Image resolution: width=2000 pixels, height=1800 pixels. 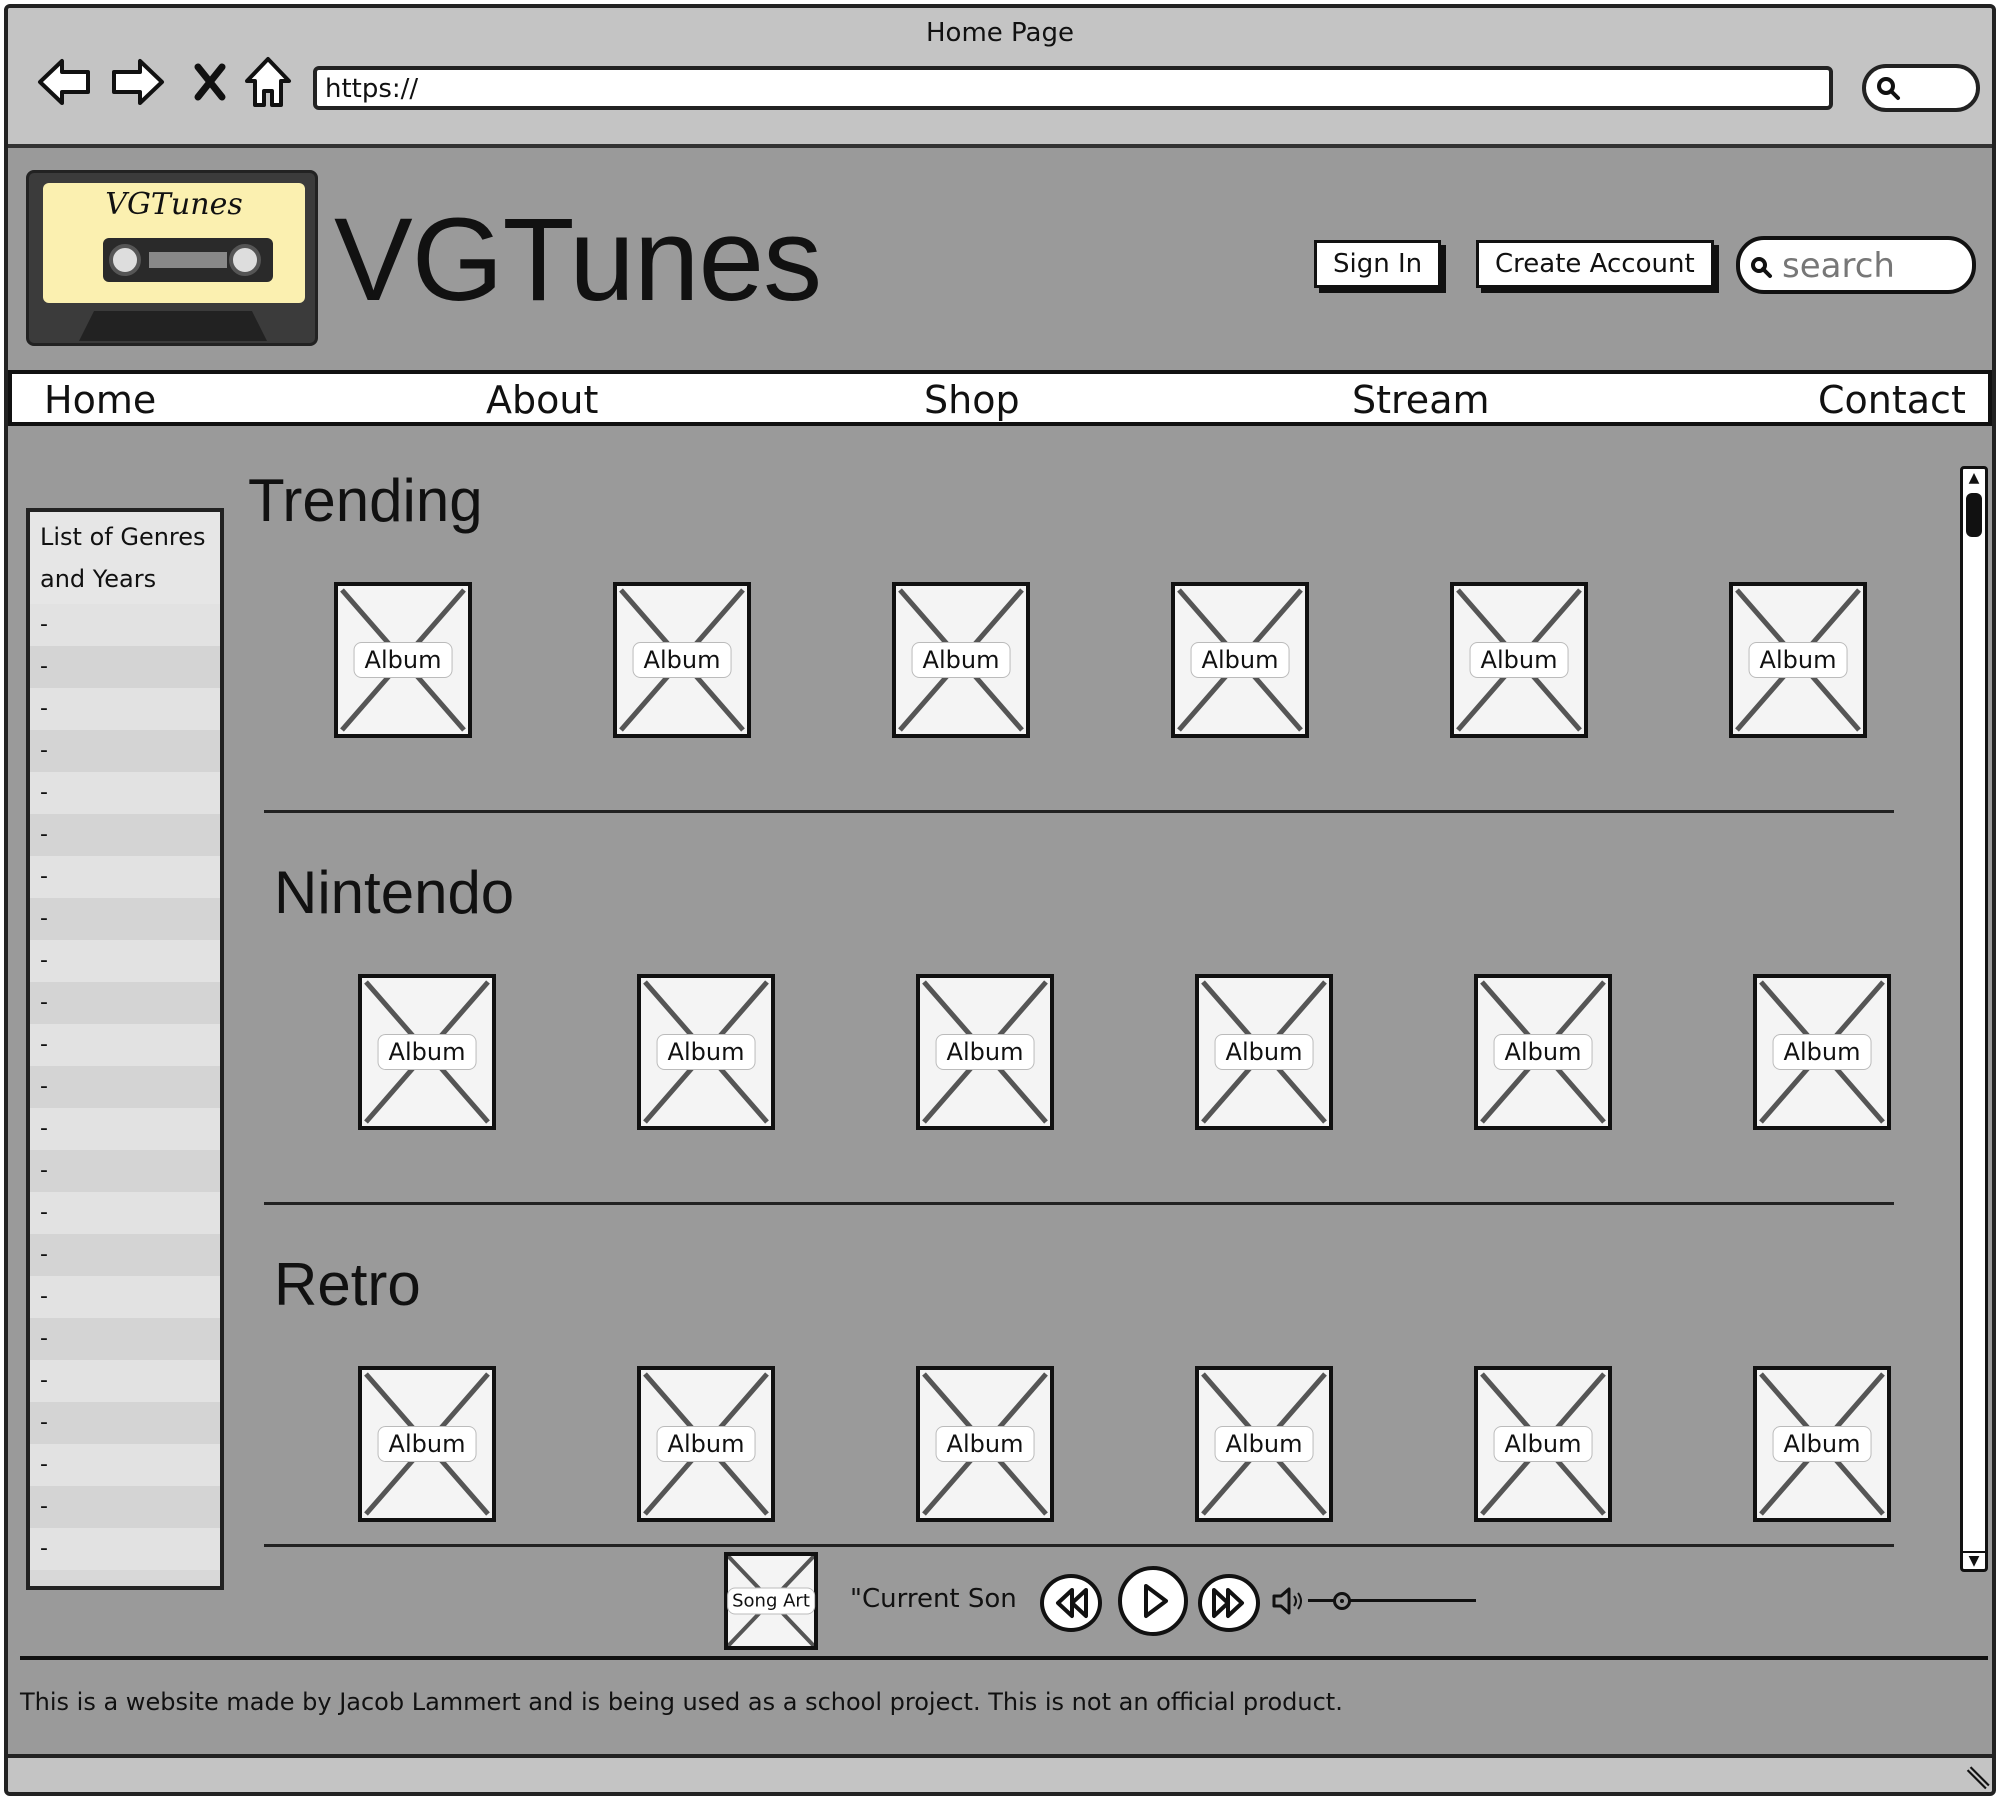 I want to click on footer-divider, so click(x=1004, y=1658).